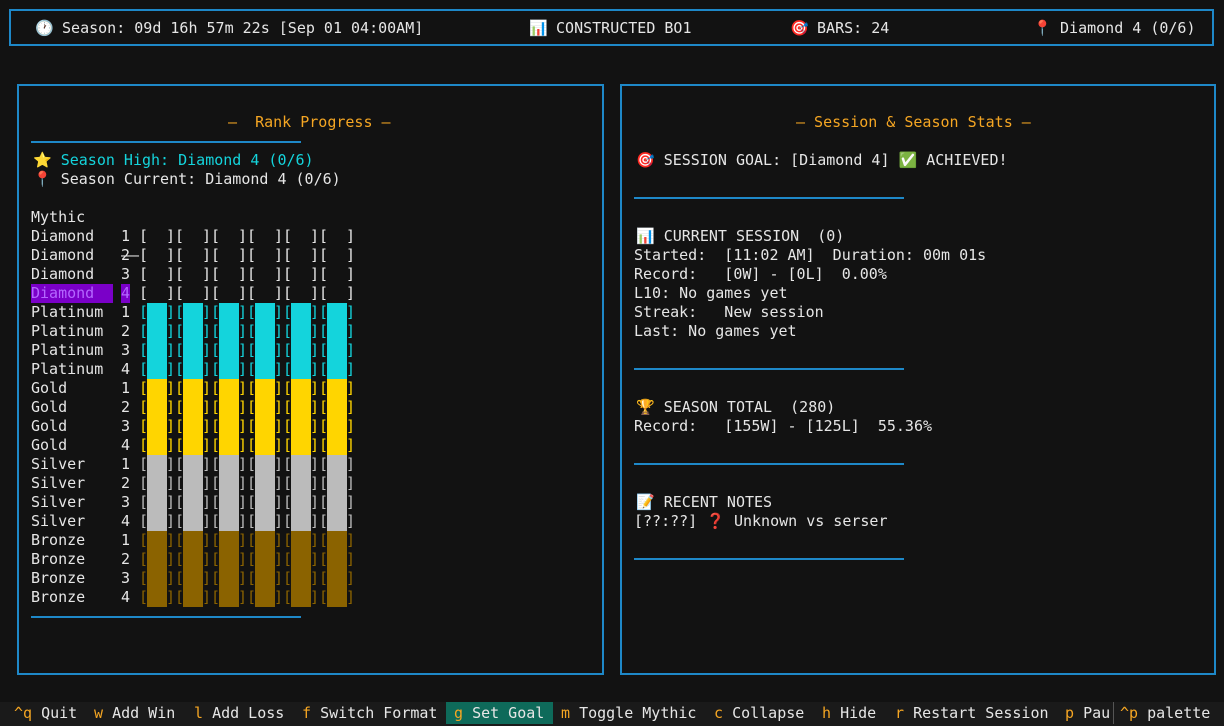  I want to click on key-label: Set Goal, so click(508, 713).